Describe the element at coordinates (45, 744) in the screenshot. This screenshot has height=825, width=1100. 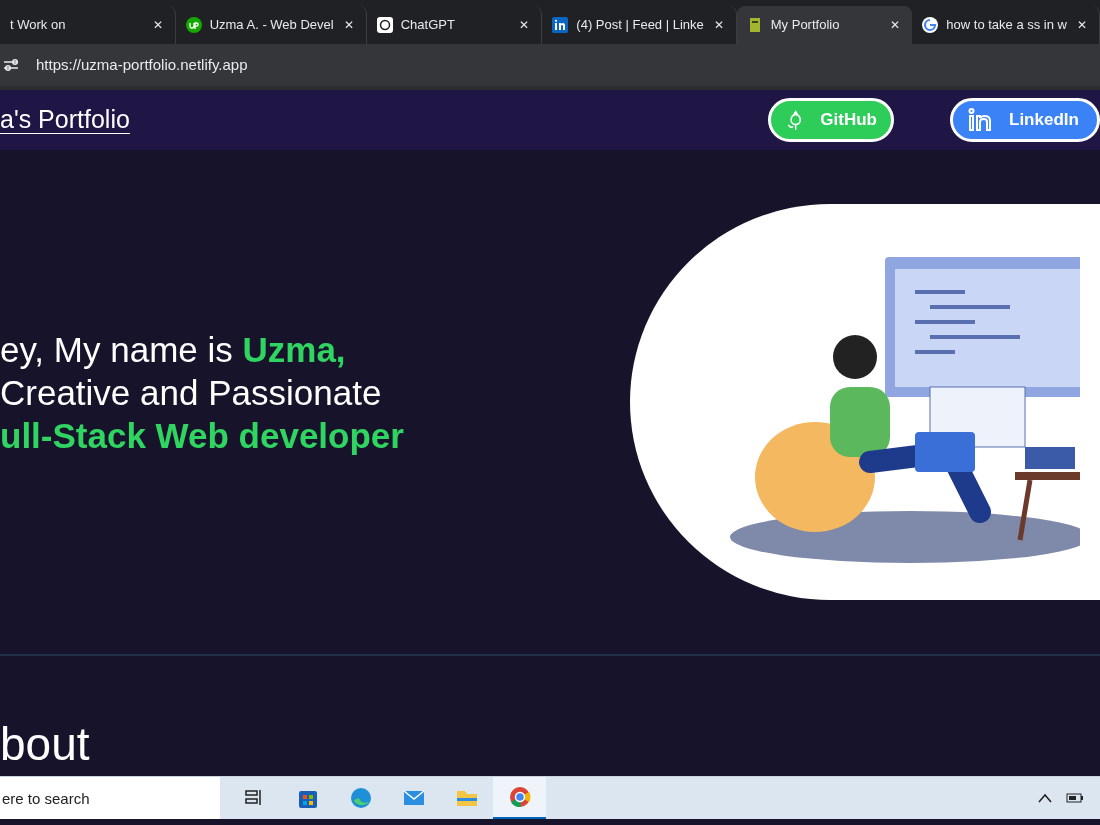
I see `section-heading: bout` at that location.